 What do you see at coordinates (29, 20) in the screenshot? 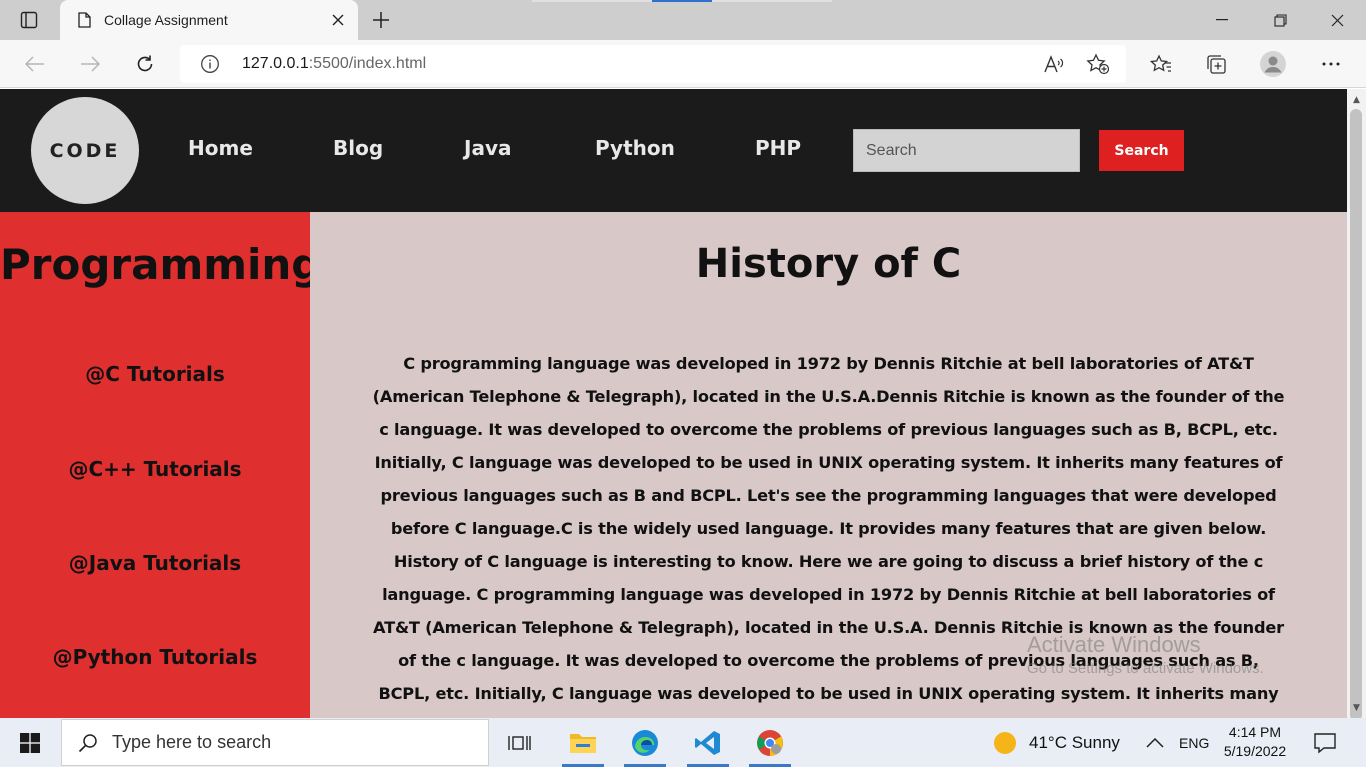
I see `tab-actions-icon` at bounding box center [29, 20].